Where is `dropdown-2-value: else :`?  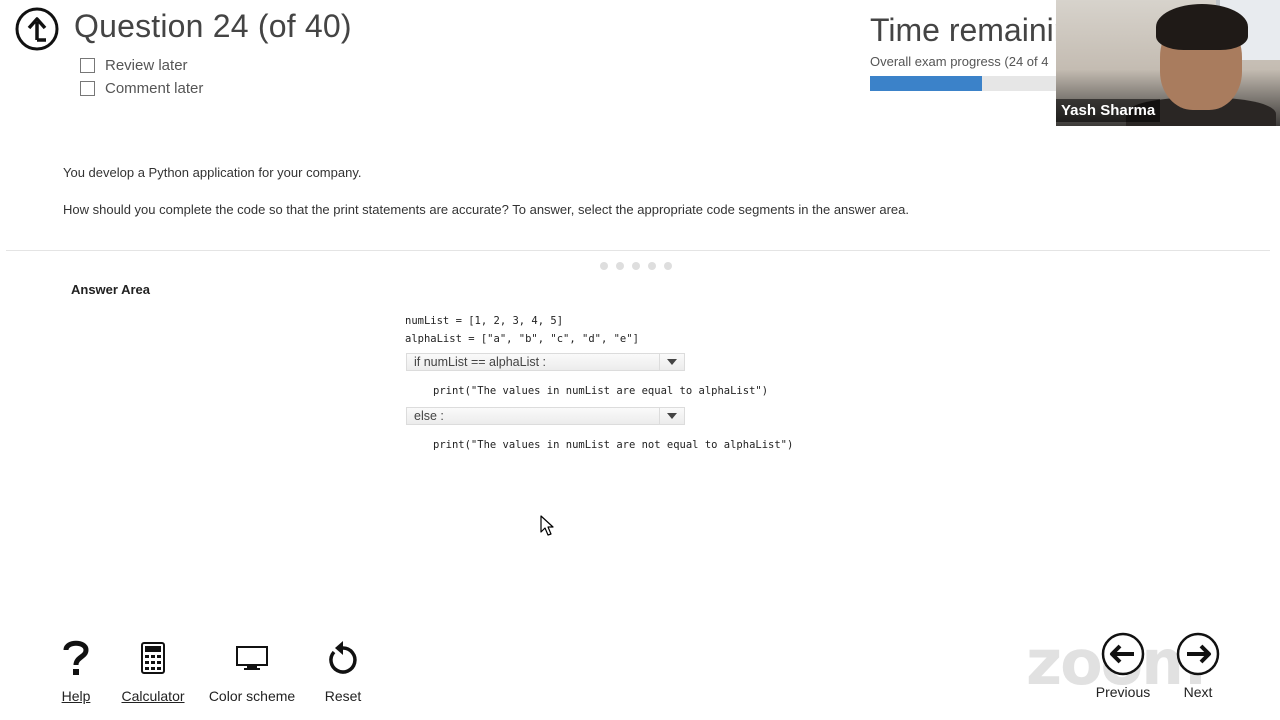
dropdown-2-value: else : is located at coordinates (429, 416).